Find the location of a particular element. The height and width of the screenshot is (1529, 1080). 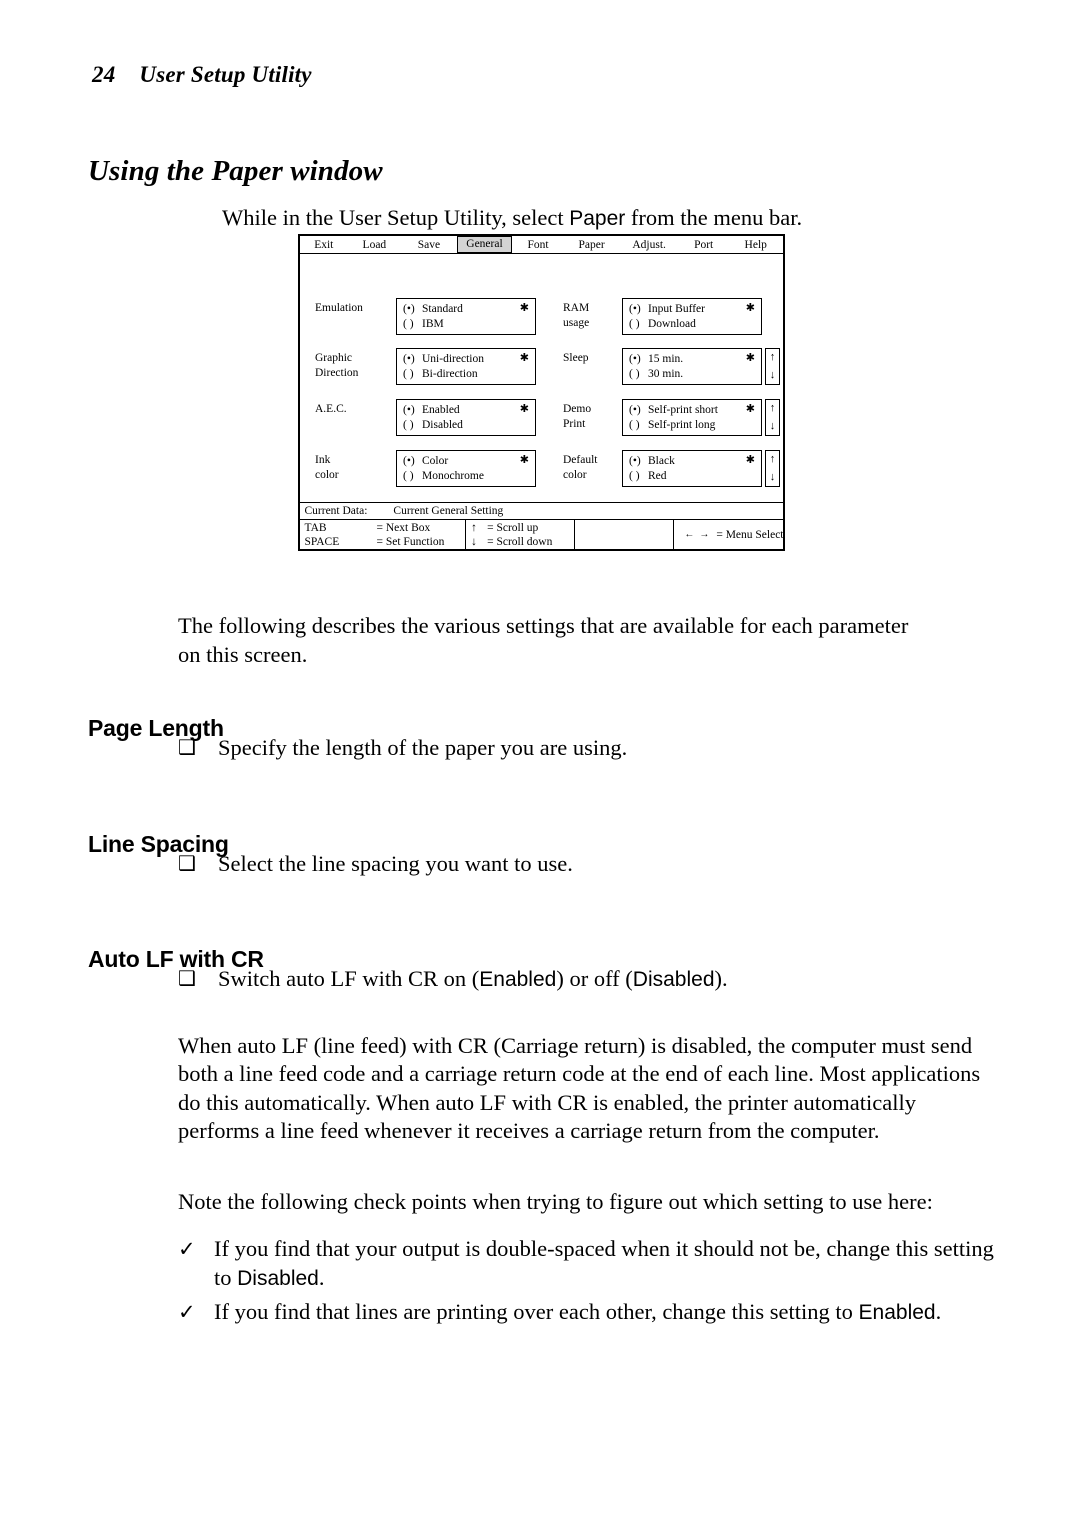

radio-option: ( ) Disabled is located at coordinates (466, 425).